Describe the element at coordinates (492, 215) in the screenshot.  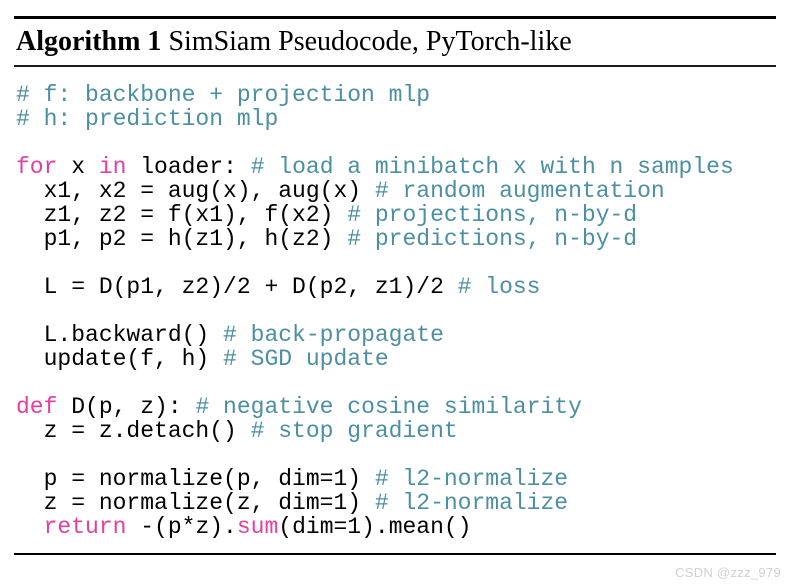
I see `code-comment: # projections, n-by-d` at that location.